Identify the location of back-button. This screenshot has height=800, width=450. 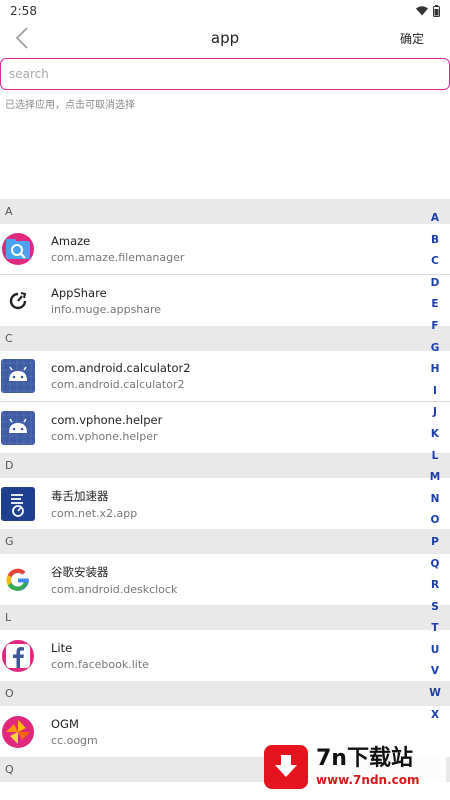
(22, 38).